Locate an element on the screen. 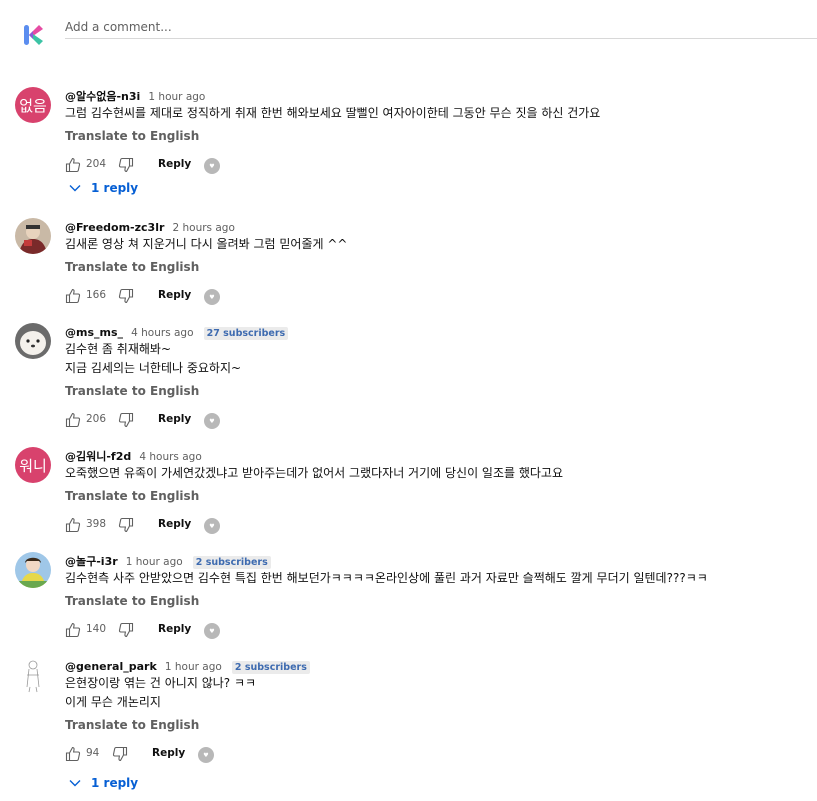  subscriber-badge: 27 subscribers is located at coordinates (246, 333).